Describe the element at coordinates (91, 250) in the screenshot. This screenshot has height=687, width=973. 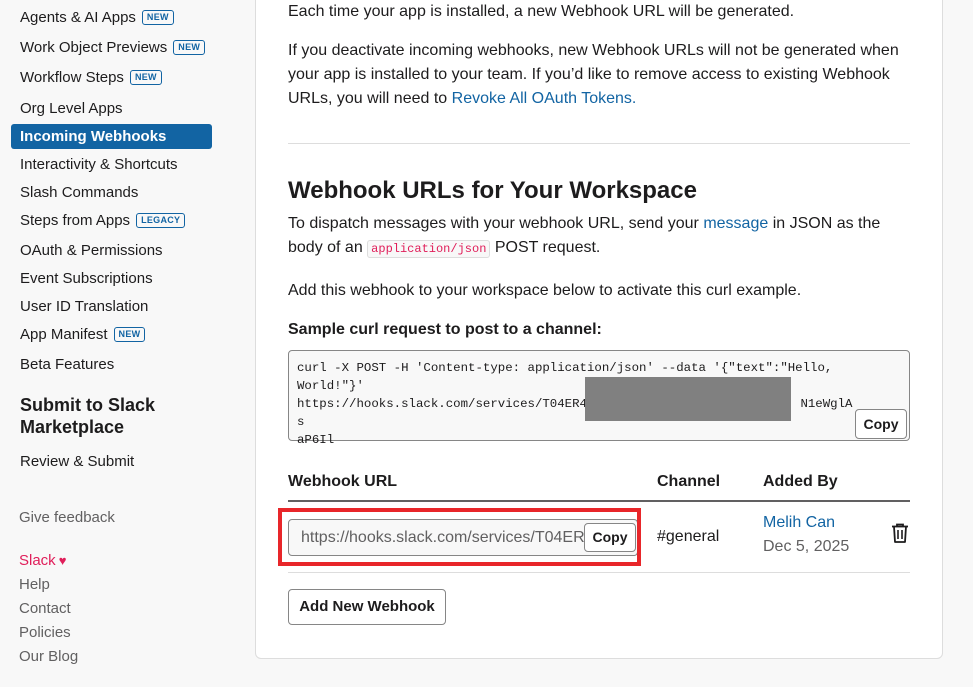
I see `sidebar-item-label: OAuth & Permissions` at that location.